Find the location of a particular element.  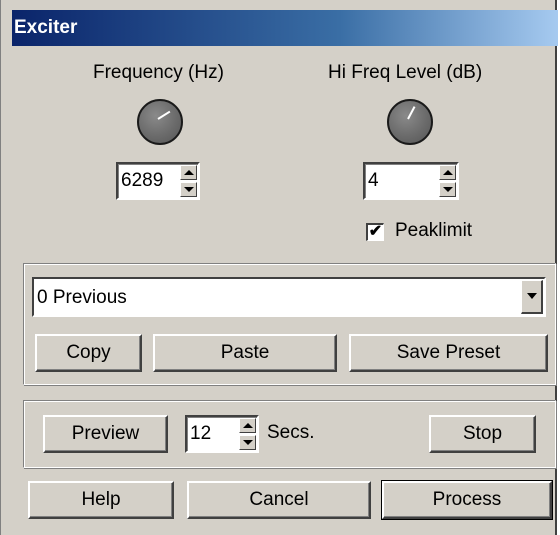

preset-dropdown-button is located at coordinates (532, 297).